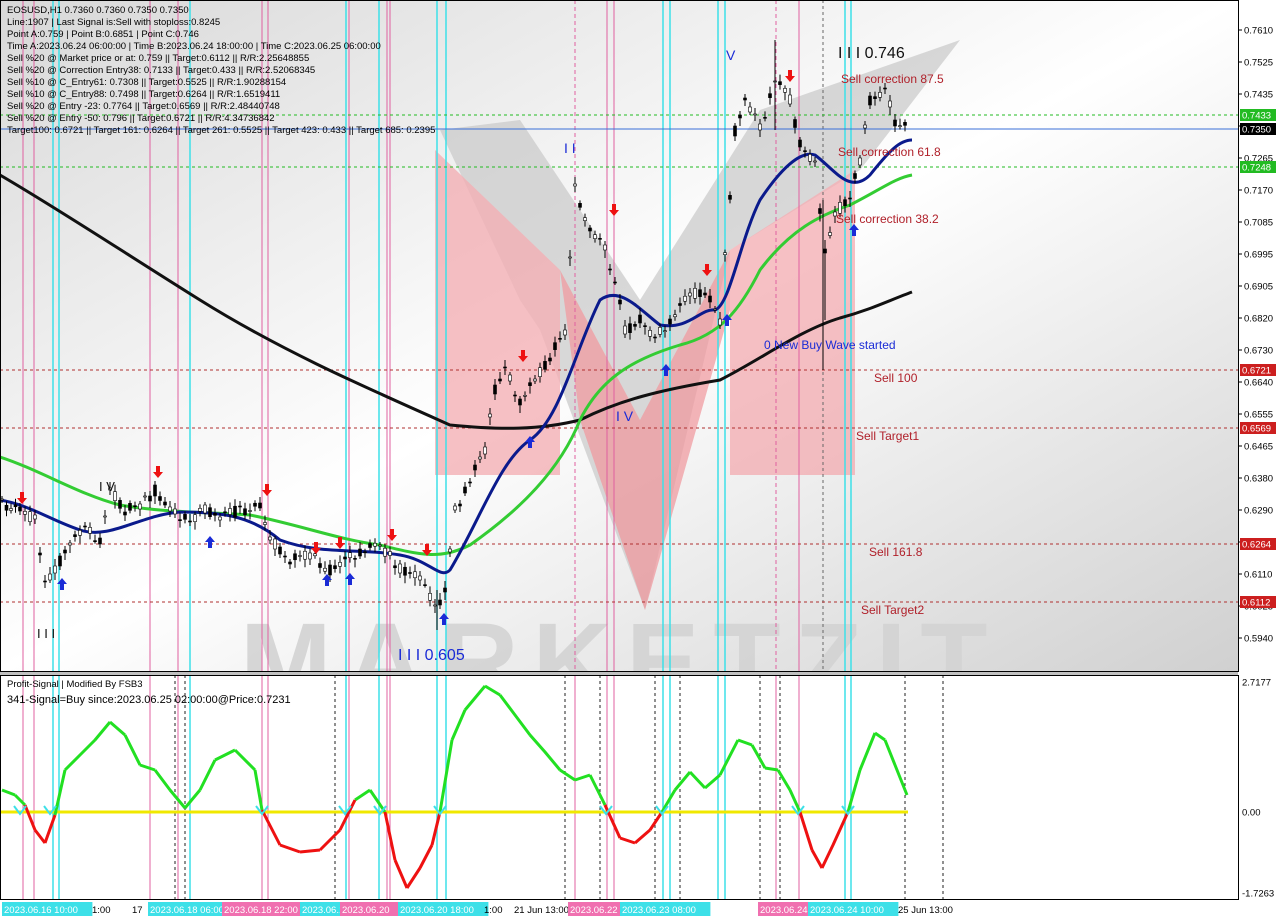 The height and width of the screenshot is (920, 1280). Describe the element at coordinates (261, 910) in the screenshot. I see `time-tick: 2023.06.18 22:00` at that location.